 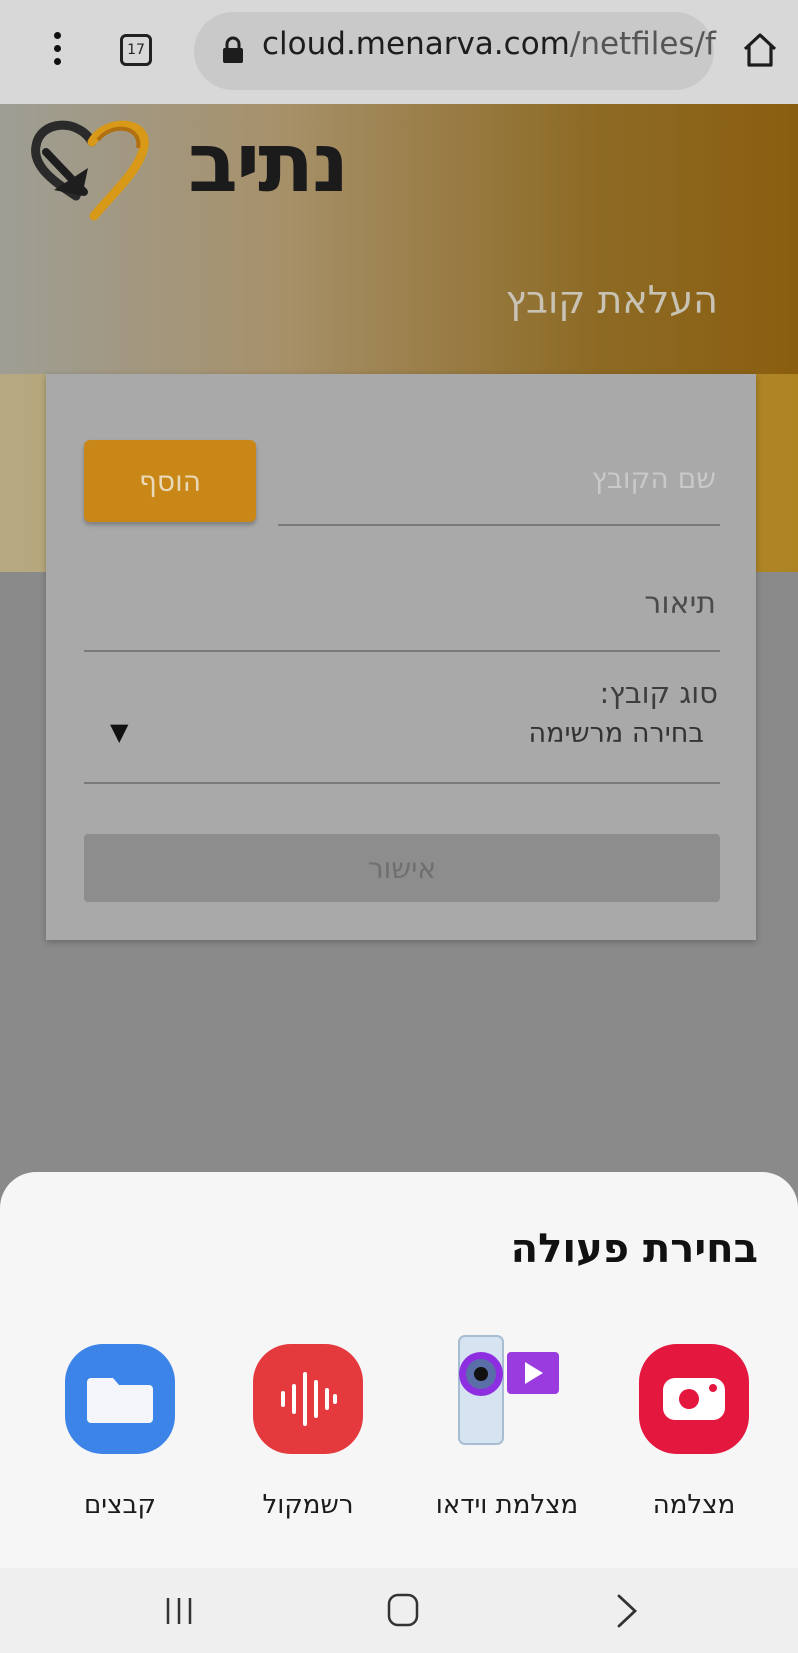 What do you see at coordinates (120, 1399) in the screenshot?
I see `files-icon` at bounding box center [120, 1399].